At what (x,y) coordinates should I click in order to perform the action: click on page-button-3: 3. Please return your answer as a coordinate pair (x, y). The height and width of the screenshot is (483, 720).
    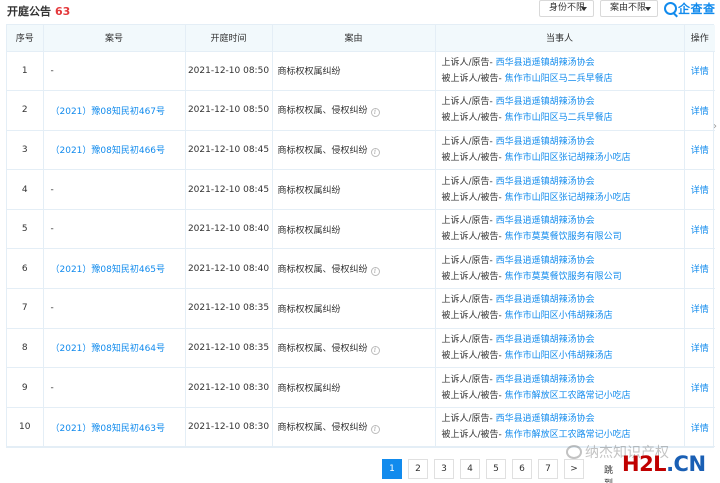
    Looking at the image, I should click on (444, 469).